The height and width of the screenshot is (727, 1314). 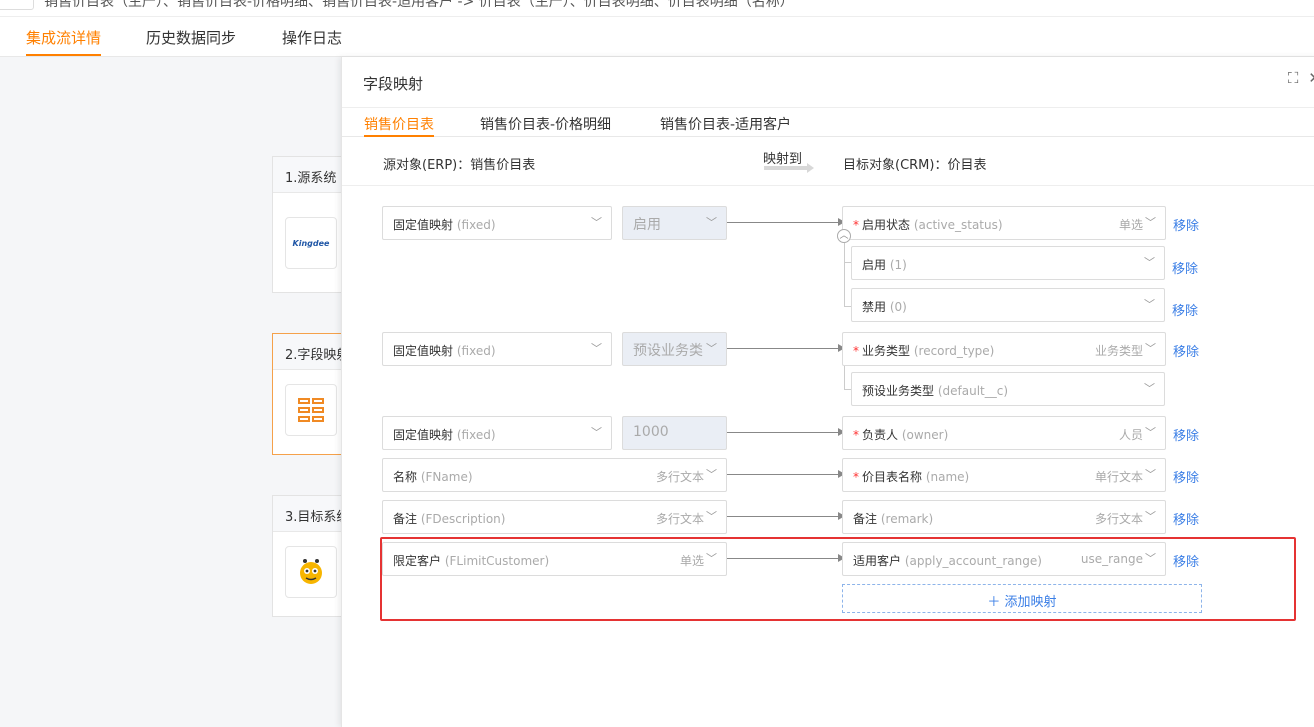 I want to click on field-mapping-title: 2.字段映射, so click(x=312, y=352).